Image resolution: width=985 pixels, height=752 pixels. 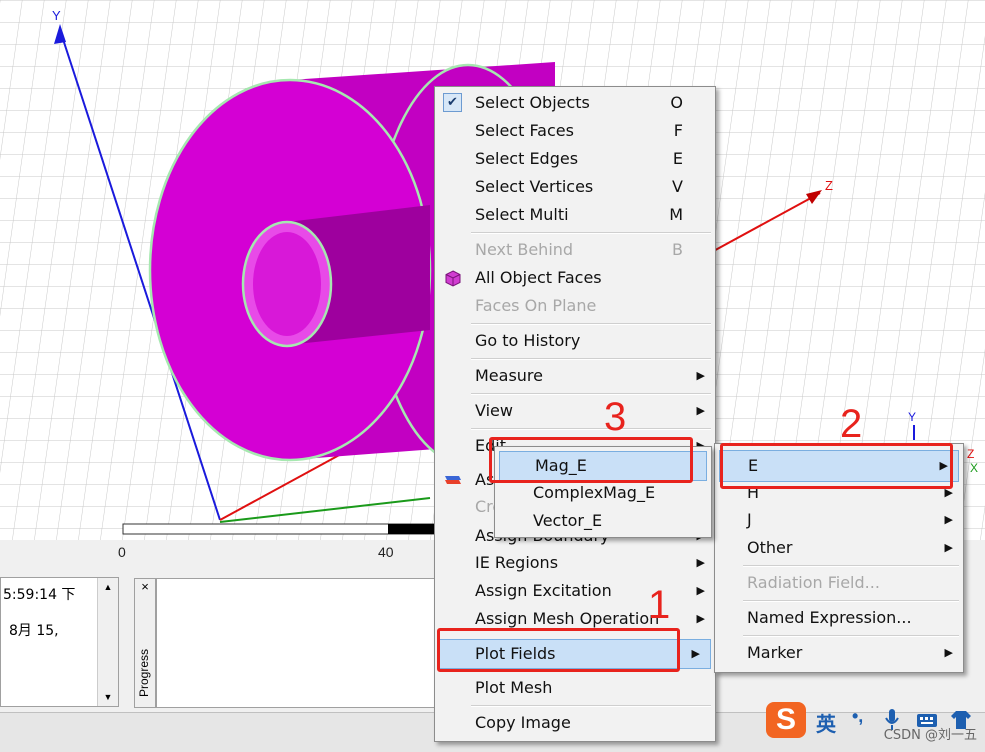 I want to click on watermark-text: CSDN @刘一五, so click(x=930, y=735).